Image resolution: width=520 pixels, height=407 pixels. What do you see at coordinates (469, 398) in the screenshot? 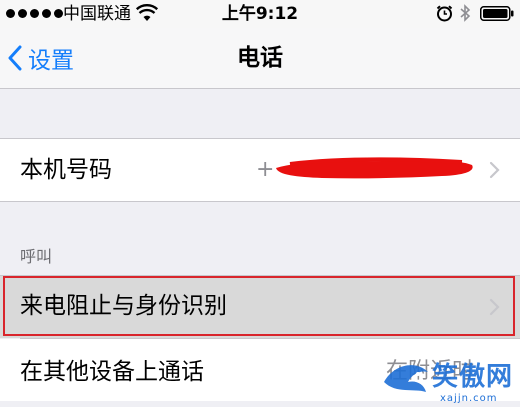
I see `watermark-url: xajjn.com` at bounding box center [469, 398].